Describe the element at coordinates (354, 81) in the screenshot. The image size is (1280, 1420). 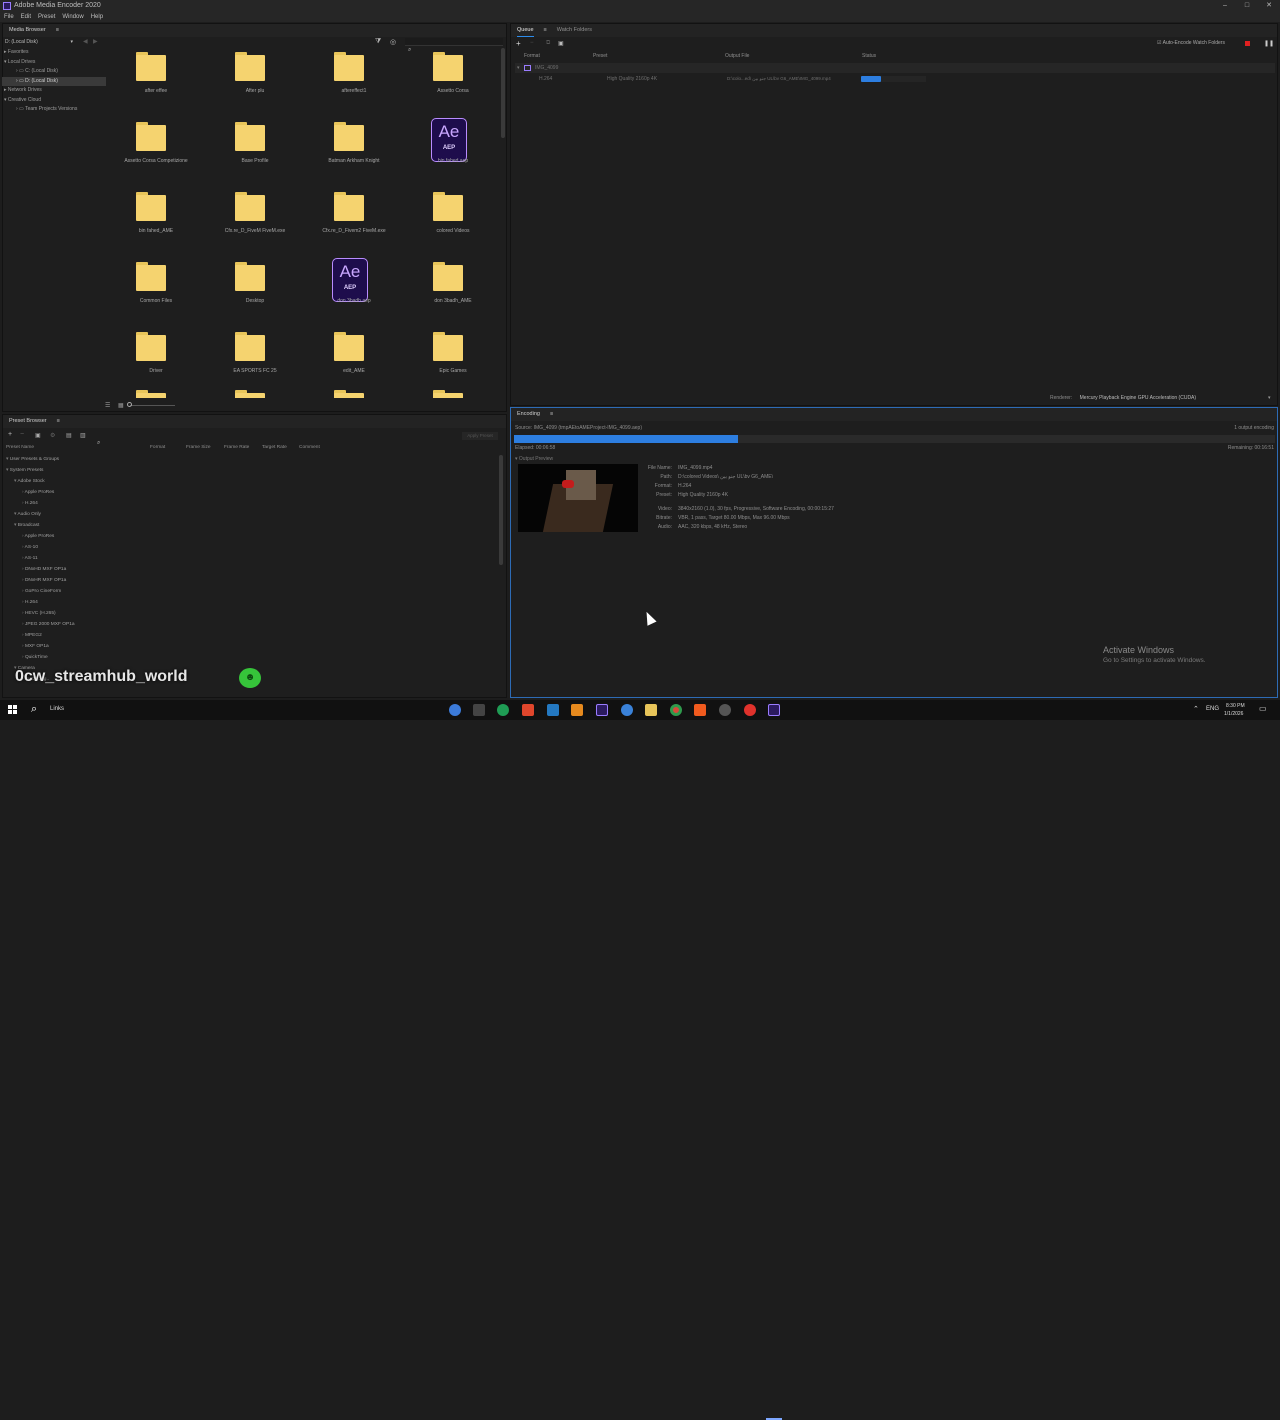
I see `folder-tile: aftereffect1` at that location.